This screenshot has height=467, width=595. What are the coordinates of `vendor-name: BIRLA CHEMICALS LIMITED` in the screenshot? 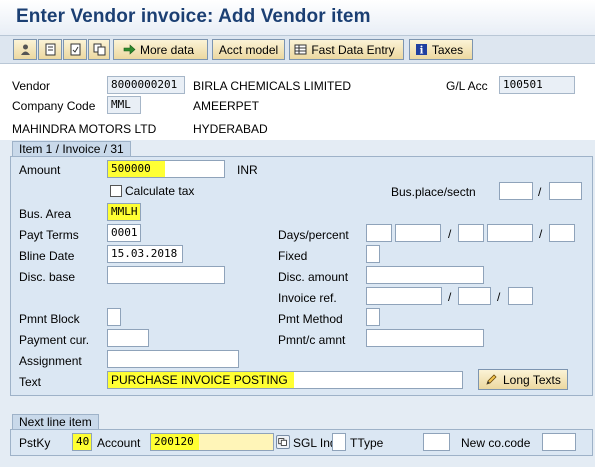 It's located at (272, 86).